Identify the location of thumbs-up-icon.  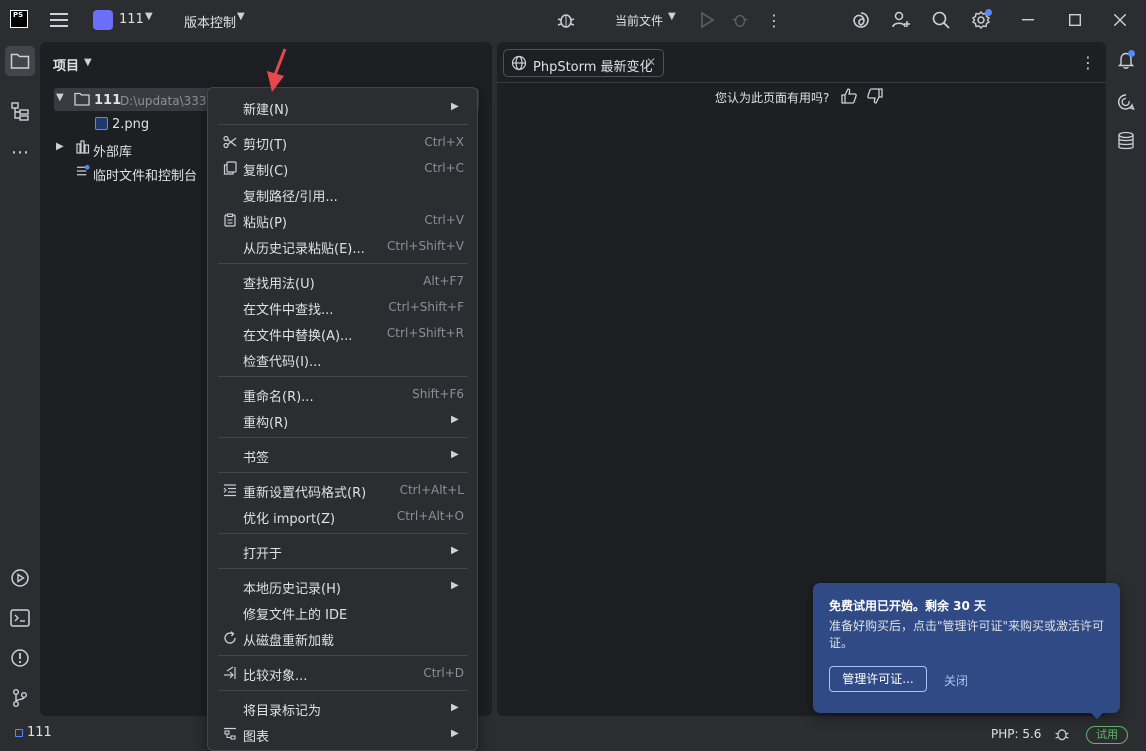
(849, 96).